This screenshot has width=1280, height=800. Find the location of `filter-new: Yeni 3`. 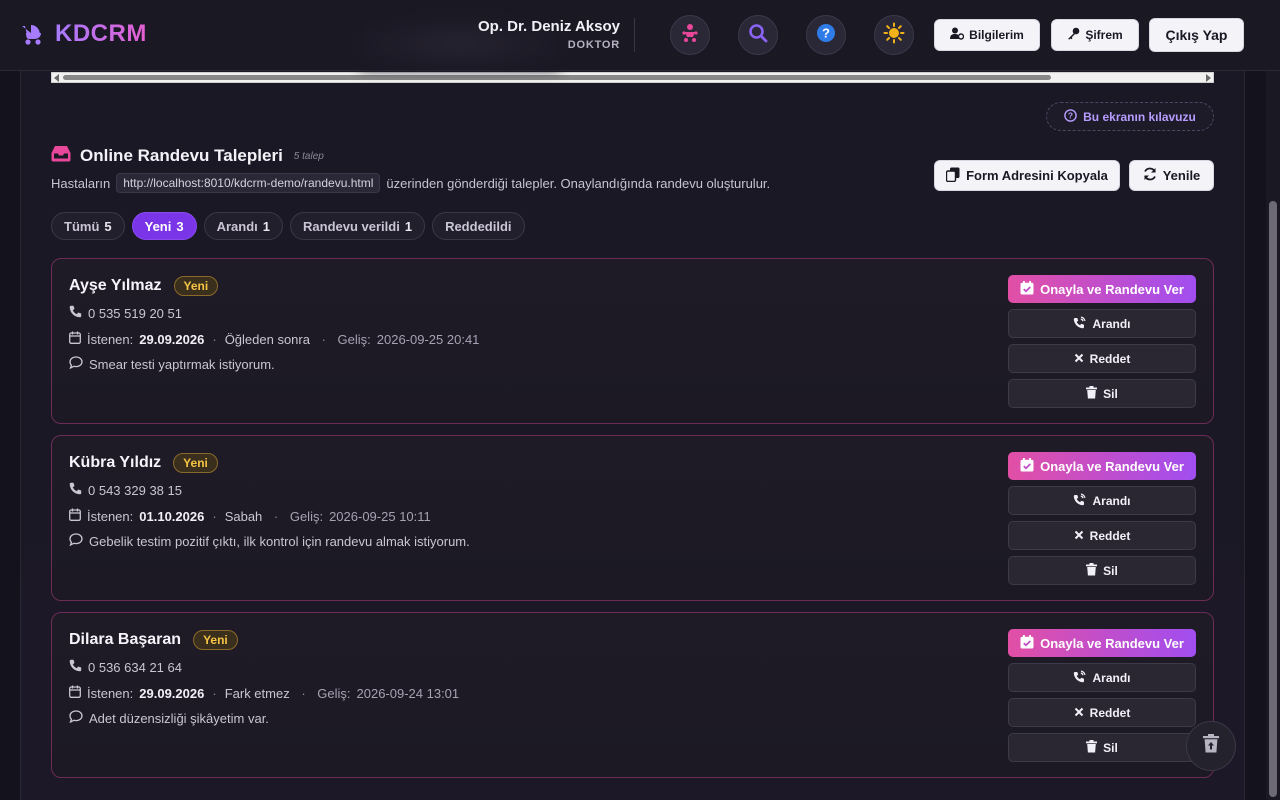

filter-new: Yeni 3 is located at coordinates (164, 226).